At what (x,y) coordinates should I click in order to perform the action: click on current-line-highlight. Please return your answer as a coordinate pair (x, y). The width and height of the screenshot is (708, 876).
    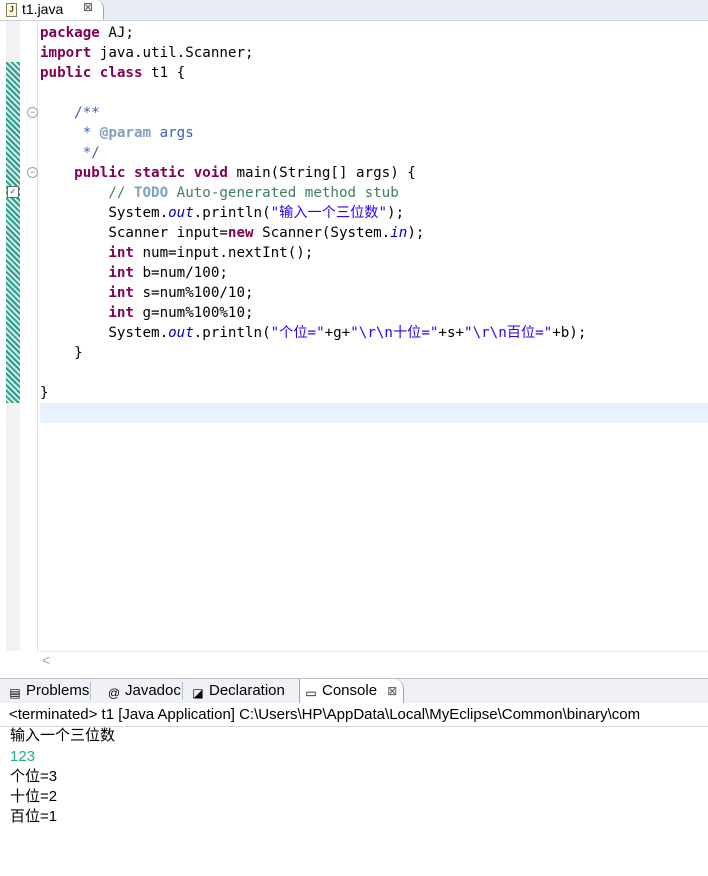
    Looking at the image, I should click on (374, 413).